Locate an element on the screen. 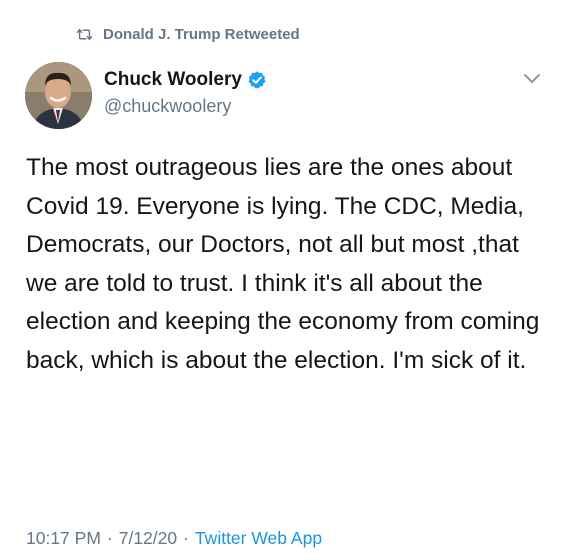 The width and height of the screenshot is (567, 560). tweet-meta: 10:17 PM · 7/12/20 · Twitter Web App is located at coordinates (174, 538).